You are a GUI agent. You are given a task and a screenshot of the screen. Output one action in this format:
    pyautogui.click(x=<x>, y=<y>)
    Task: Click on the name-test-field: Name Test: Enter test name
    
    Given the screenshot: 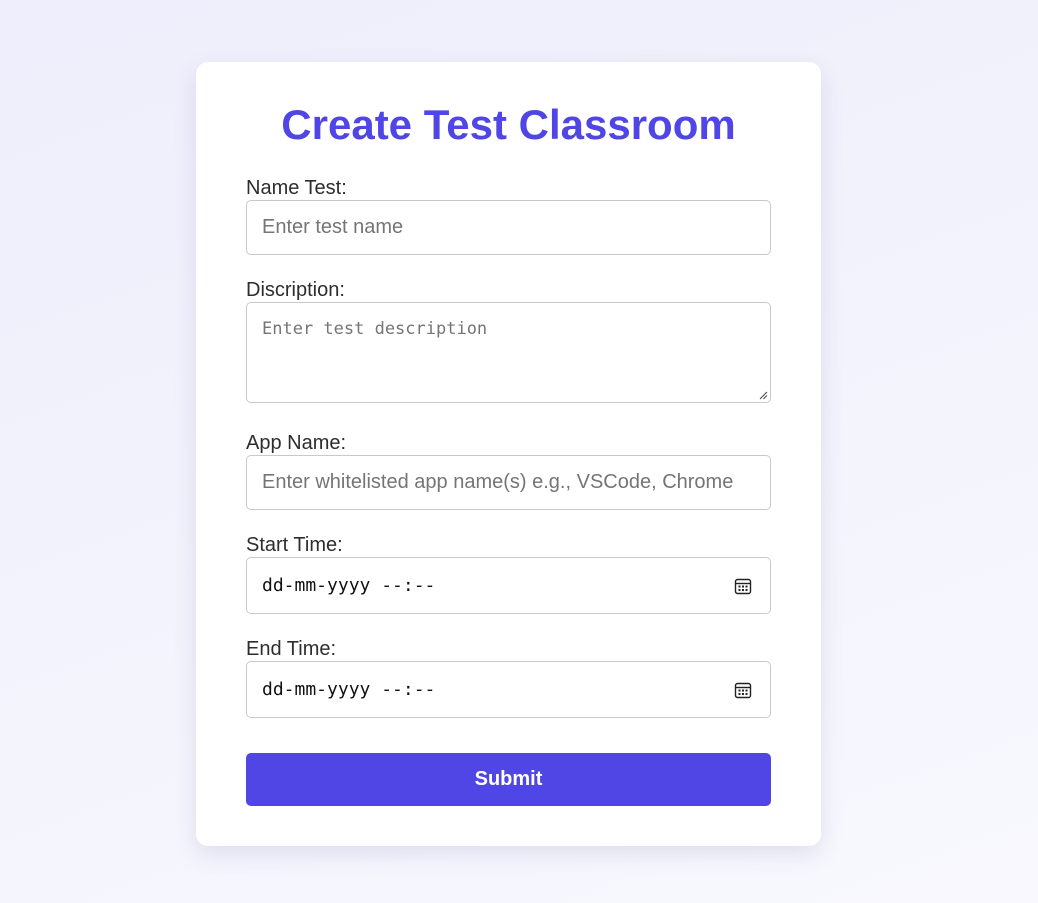 What is the action you would take?
    pyautogui.click(x=508, y=215)
    